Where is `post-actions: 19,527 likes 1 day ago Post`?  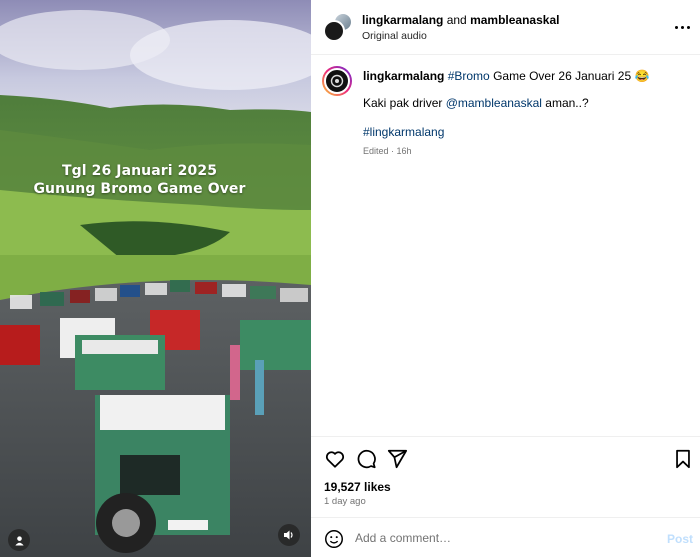 post-actions: 19,527 likes 1 day ago Post is located at coordinates (505, 496).